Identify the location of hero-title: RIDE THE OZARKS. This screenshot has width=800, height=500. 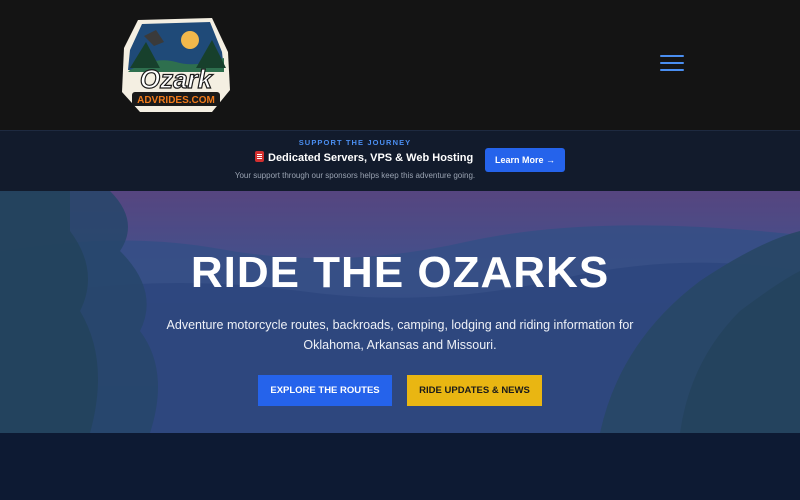
(400, 272).